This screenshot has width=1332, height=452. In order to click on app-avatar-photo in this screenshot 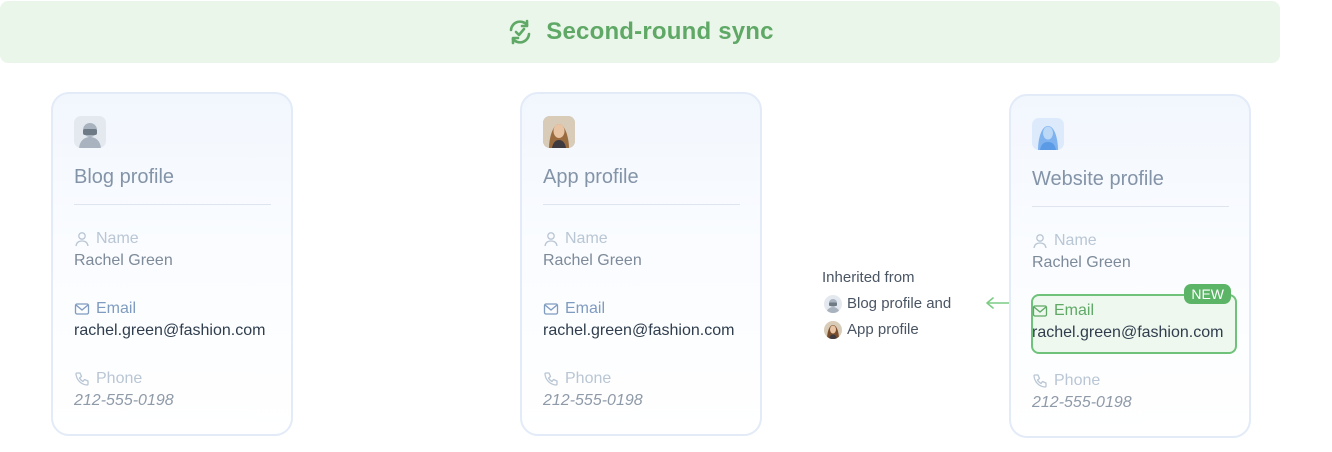, I will do `click(559, 132)`.